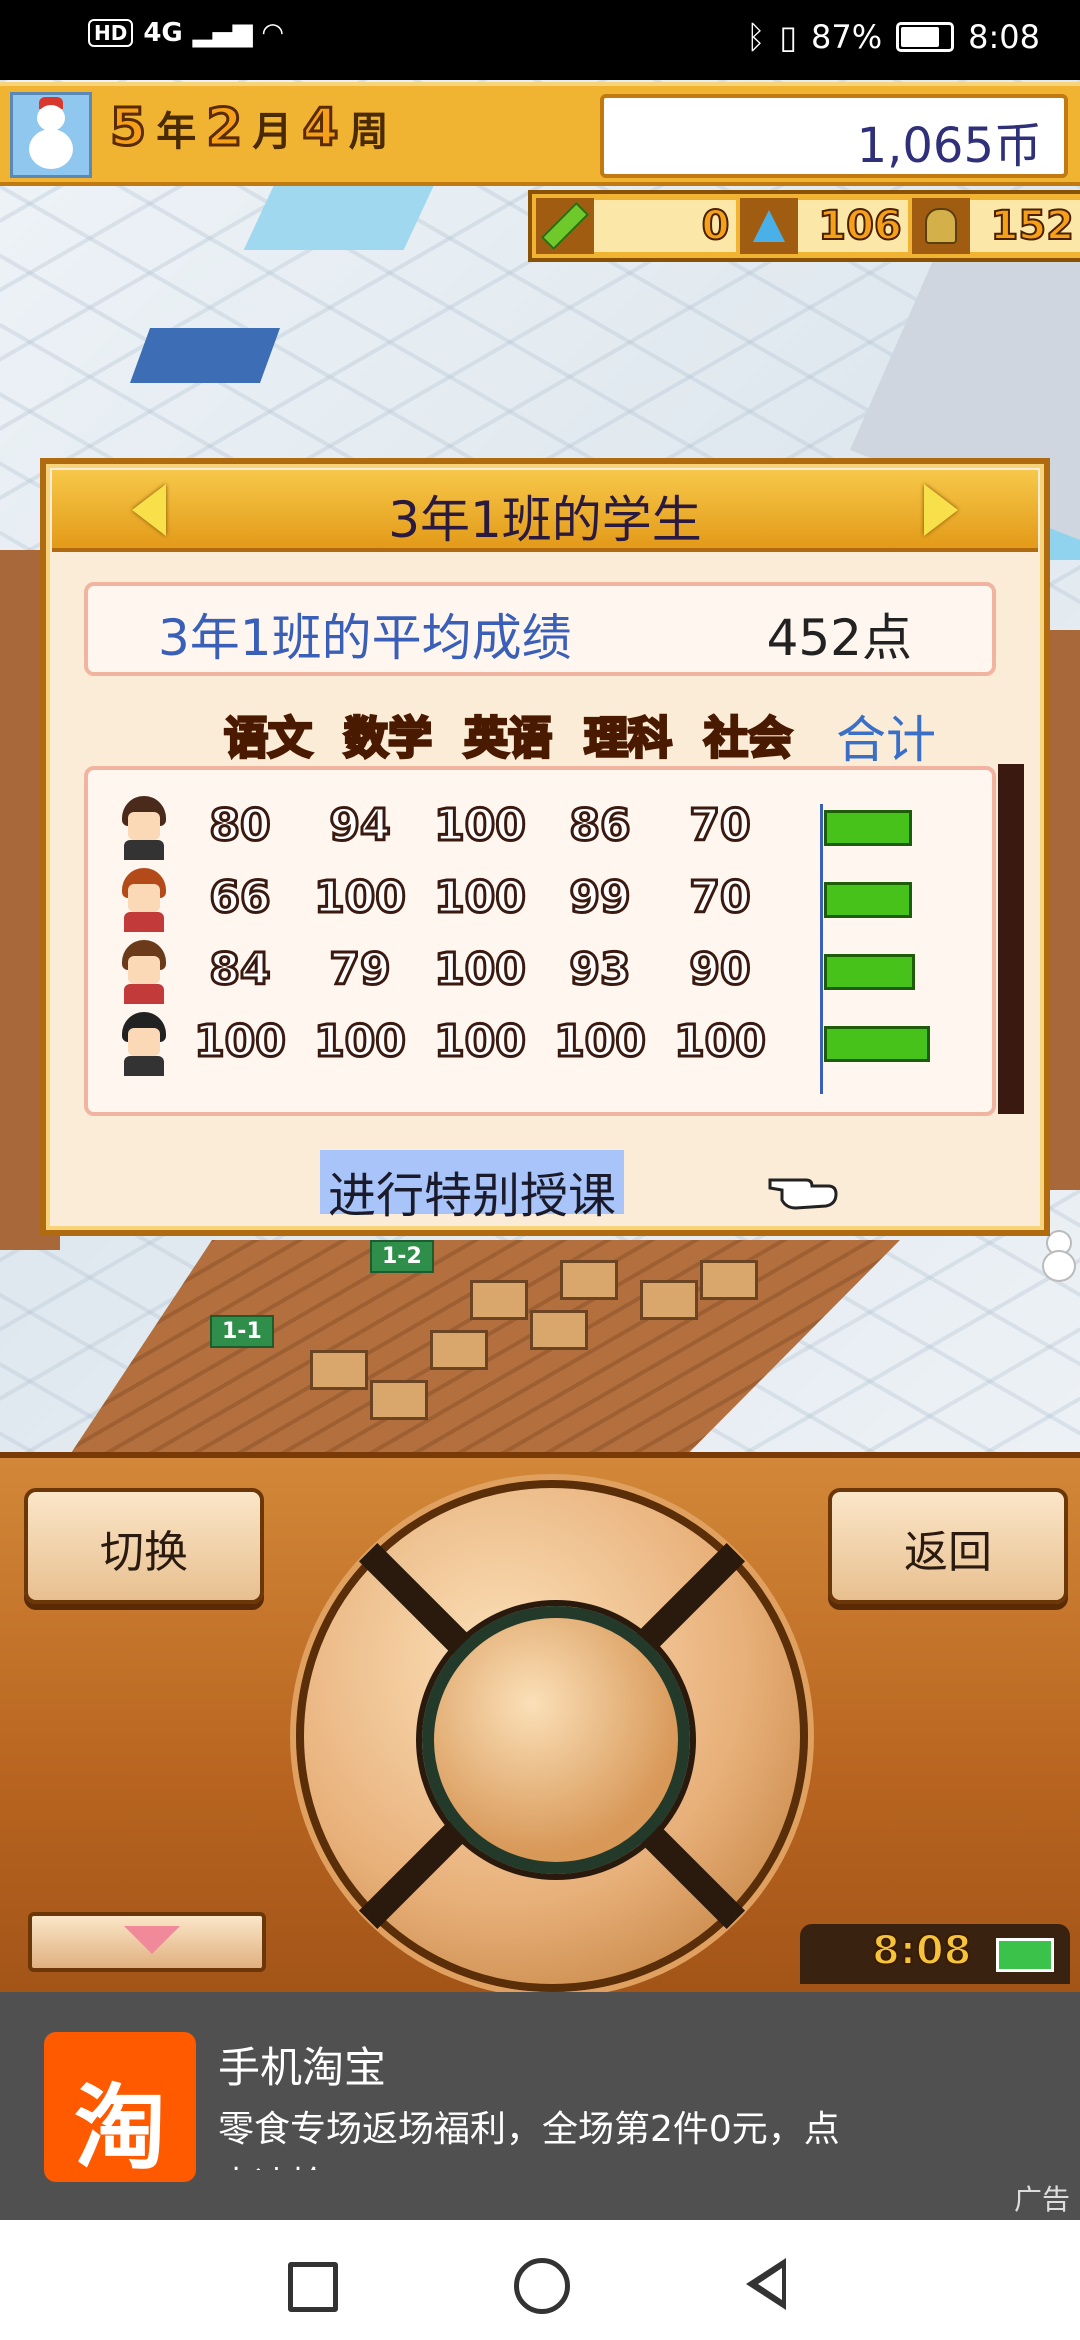 This screenshot has width=1080, height=2340. Describe the element at coordinates (1011, 939) in the screenshot. I see `scrollbar` at that location.